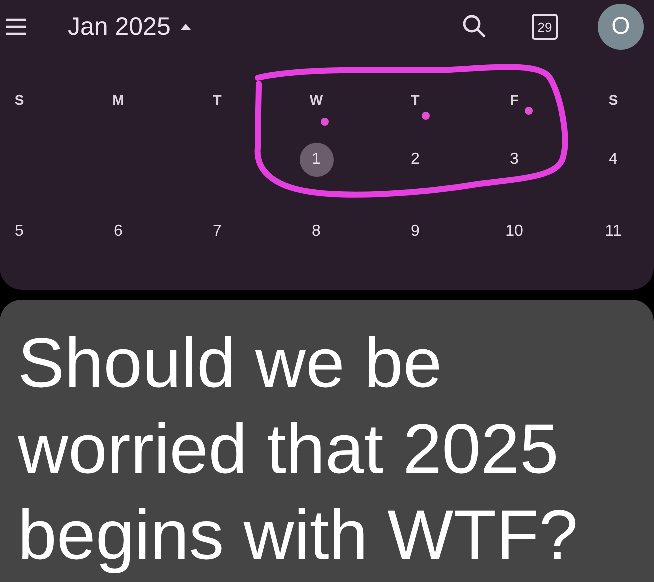 The height and width of the screenshot is (582, 654). Describe the element at coordinates (317, 101) in the screenshot. I see `weekday-label: W` at that location.